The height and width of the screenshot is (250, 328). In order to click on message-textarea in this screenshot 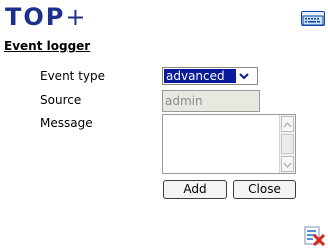, I will do `click(229, 144)`.